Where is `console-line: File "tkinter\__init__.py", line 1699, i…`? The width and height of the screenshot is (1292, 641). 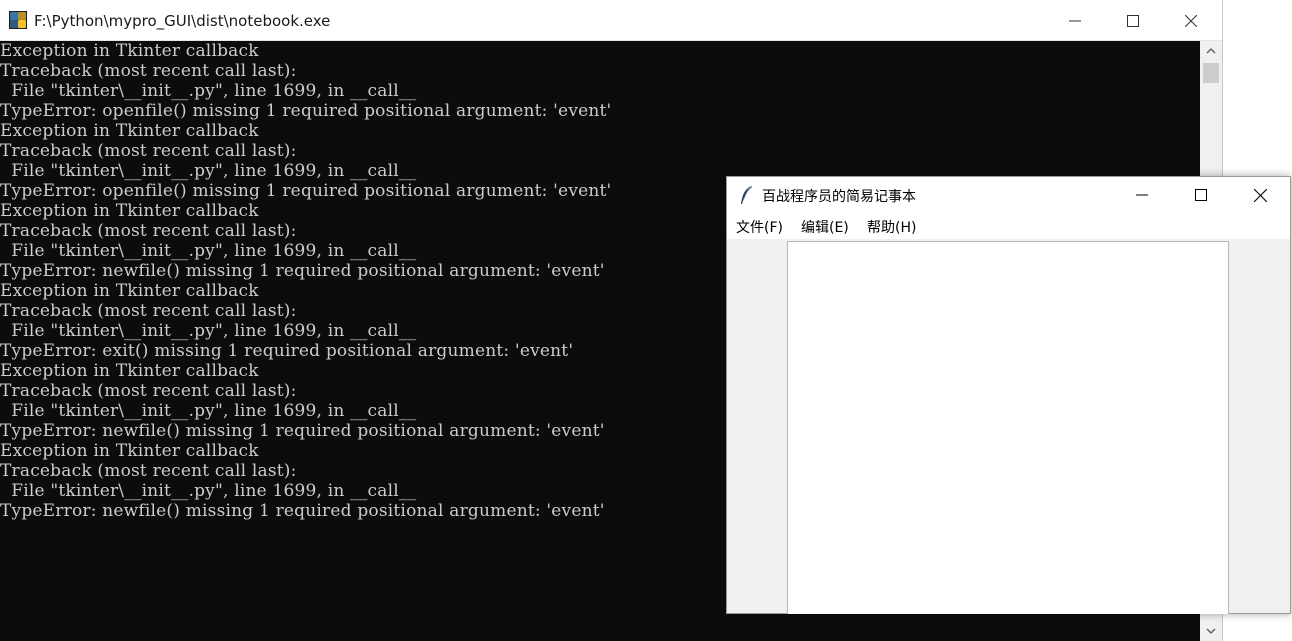
console-line: File "tkinter\__init__.py", line 1699, i… is located at coordinates (208, 91).